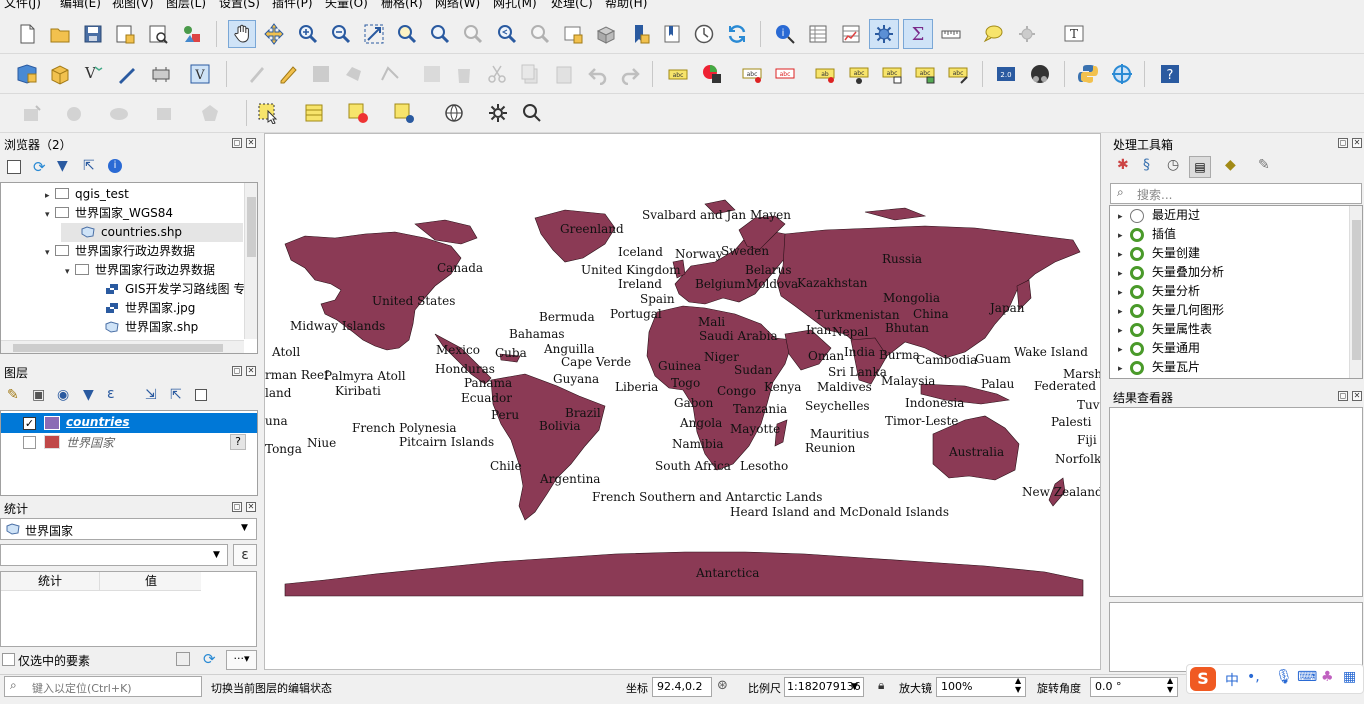 The image size is (1364, 704). I want to click on browser-close-button: ✕, so click(251, 143).